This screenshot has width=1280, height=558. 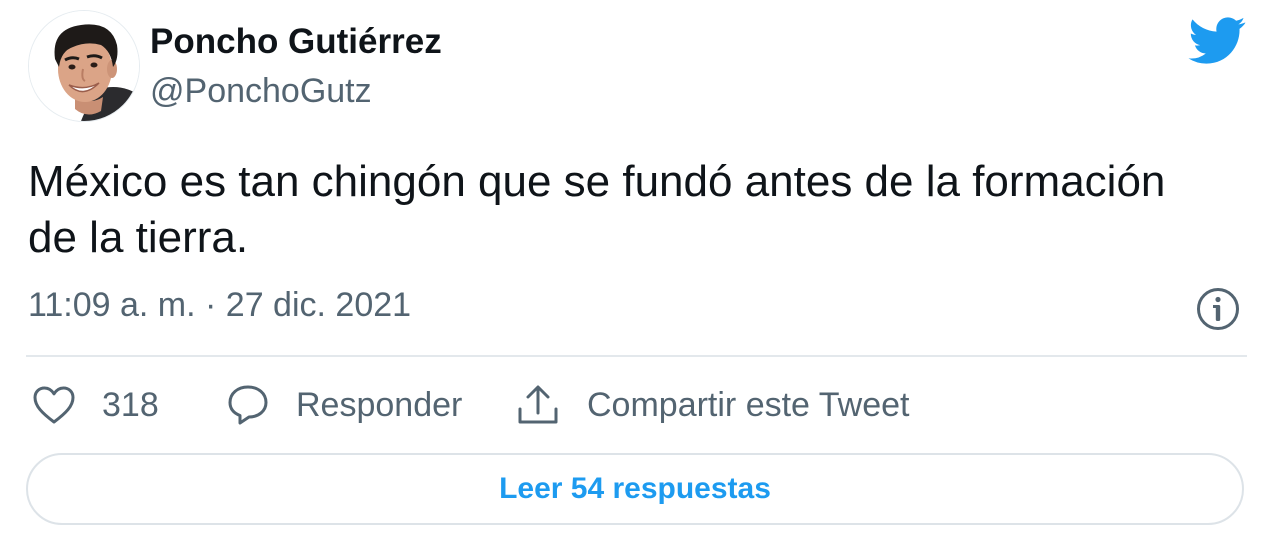 I want to click on share-upload-icon, so click(x=538, y=404).